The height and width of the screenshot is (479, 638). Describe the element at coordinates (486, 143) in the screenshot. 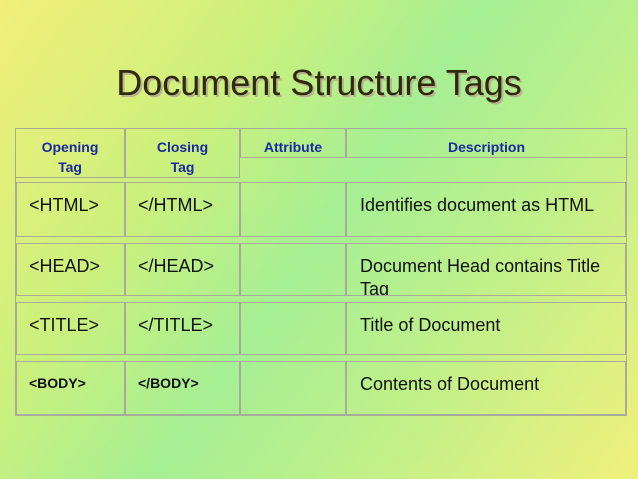

I see `header-description: Description` at that location.